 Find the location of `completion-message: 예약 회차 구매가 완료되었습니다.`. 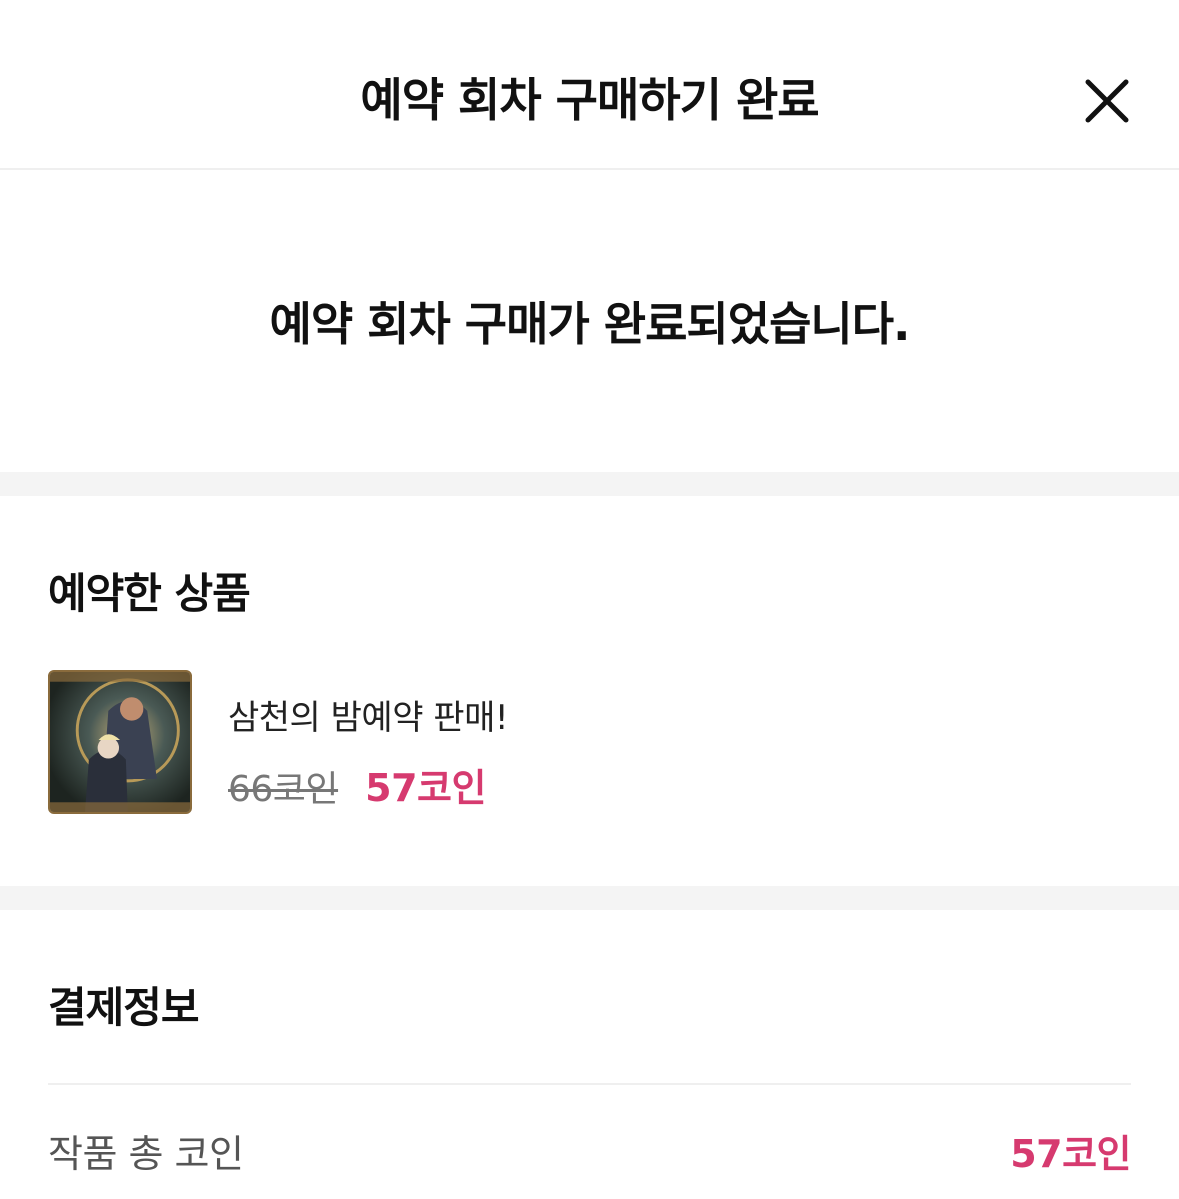

completion-message: 예약 회차 구매가 완료되었습니다. is located at coordinates (590, 324).